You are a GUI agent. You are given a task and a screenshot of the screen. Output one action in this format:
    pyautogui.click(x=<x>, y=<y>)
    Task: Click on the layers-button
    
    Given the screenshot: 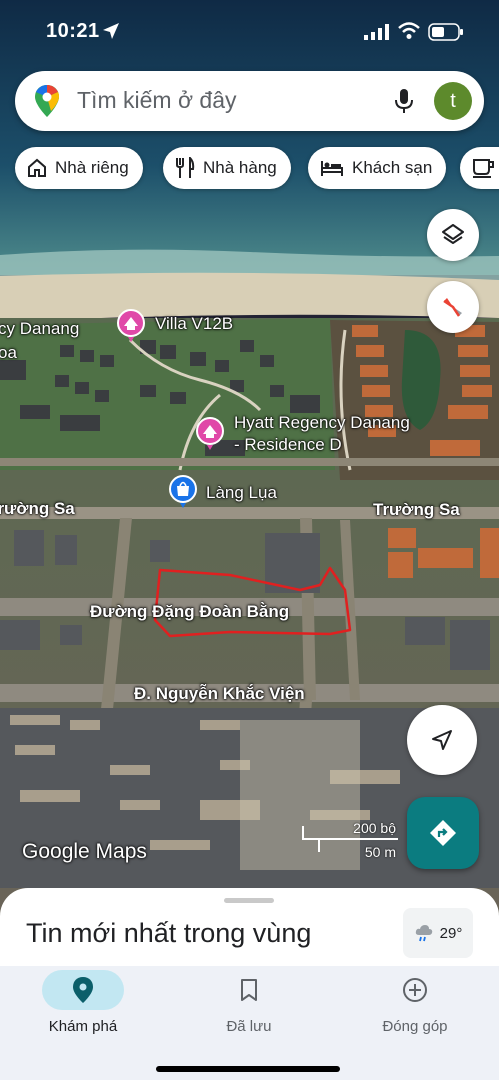 What is the action you would take?
    pyautogui.click(x=453, y=235)
    